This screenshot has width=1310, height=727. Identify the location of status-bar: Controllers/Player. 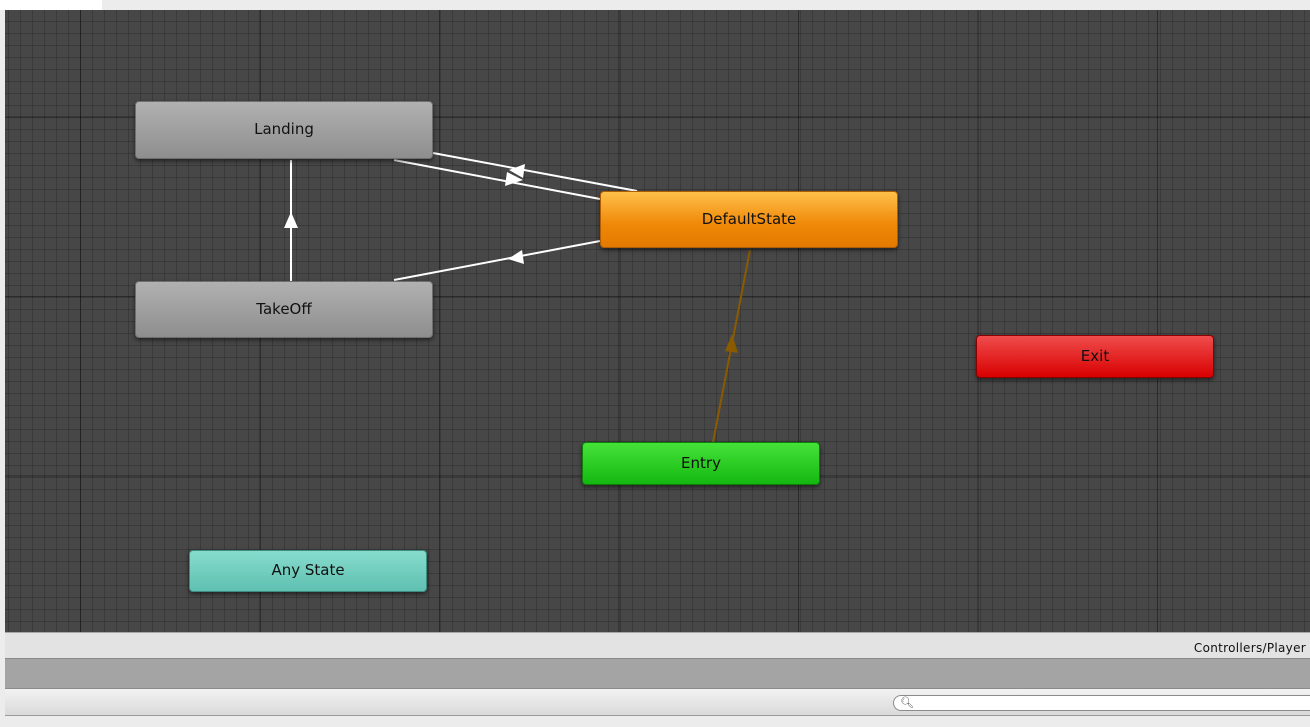
(657, 645).